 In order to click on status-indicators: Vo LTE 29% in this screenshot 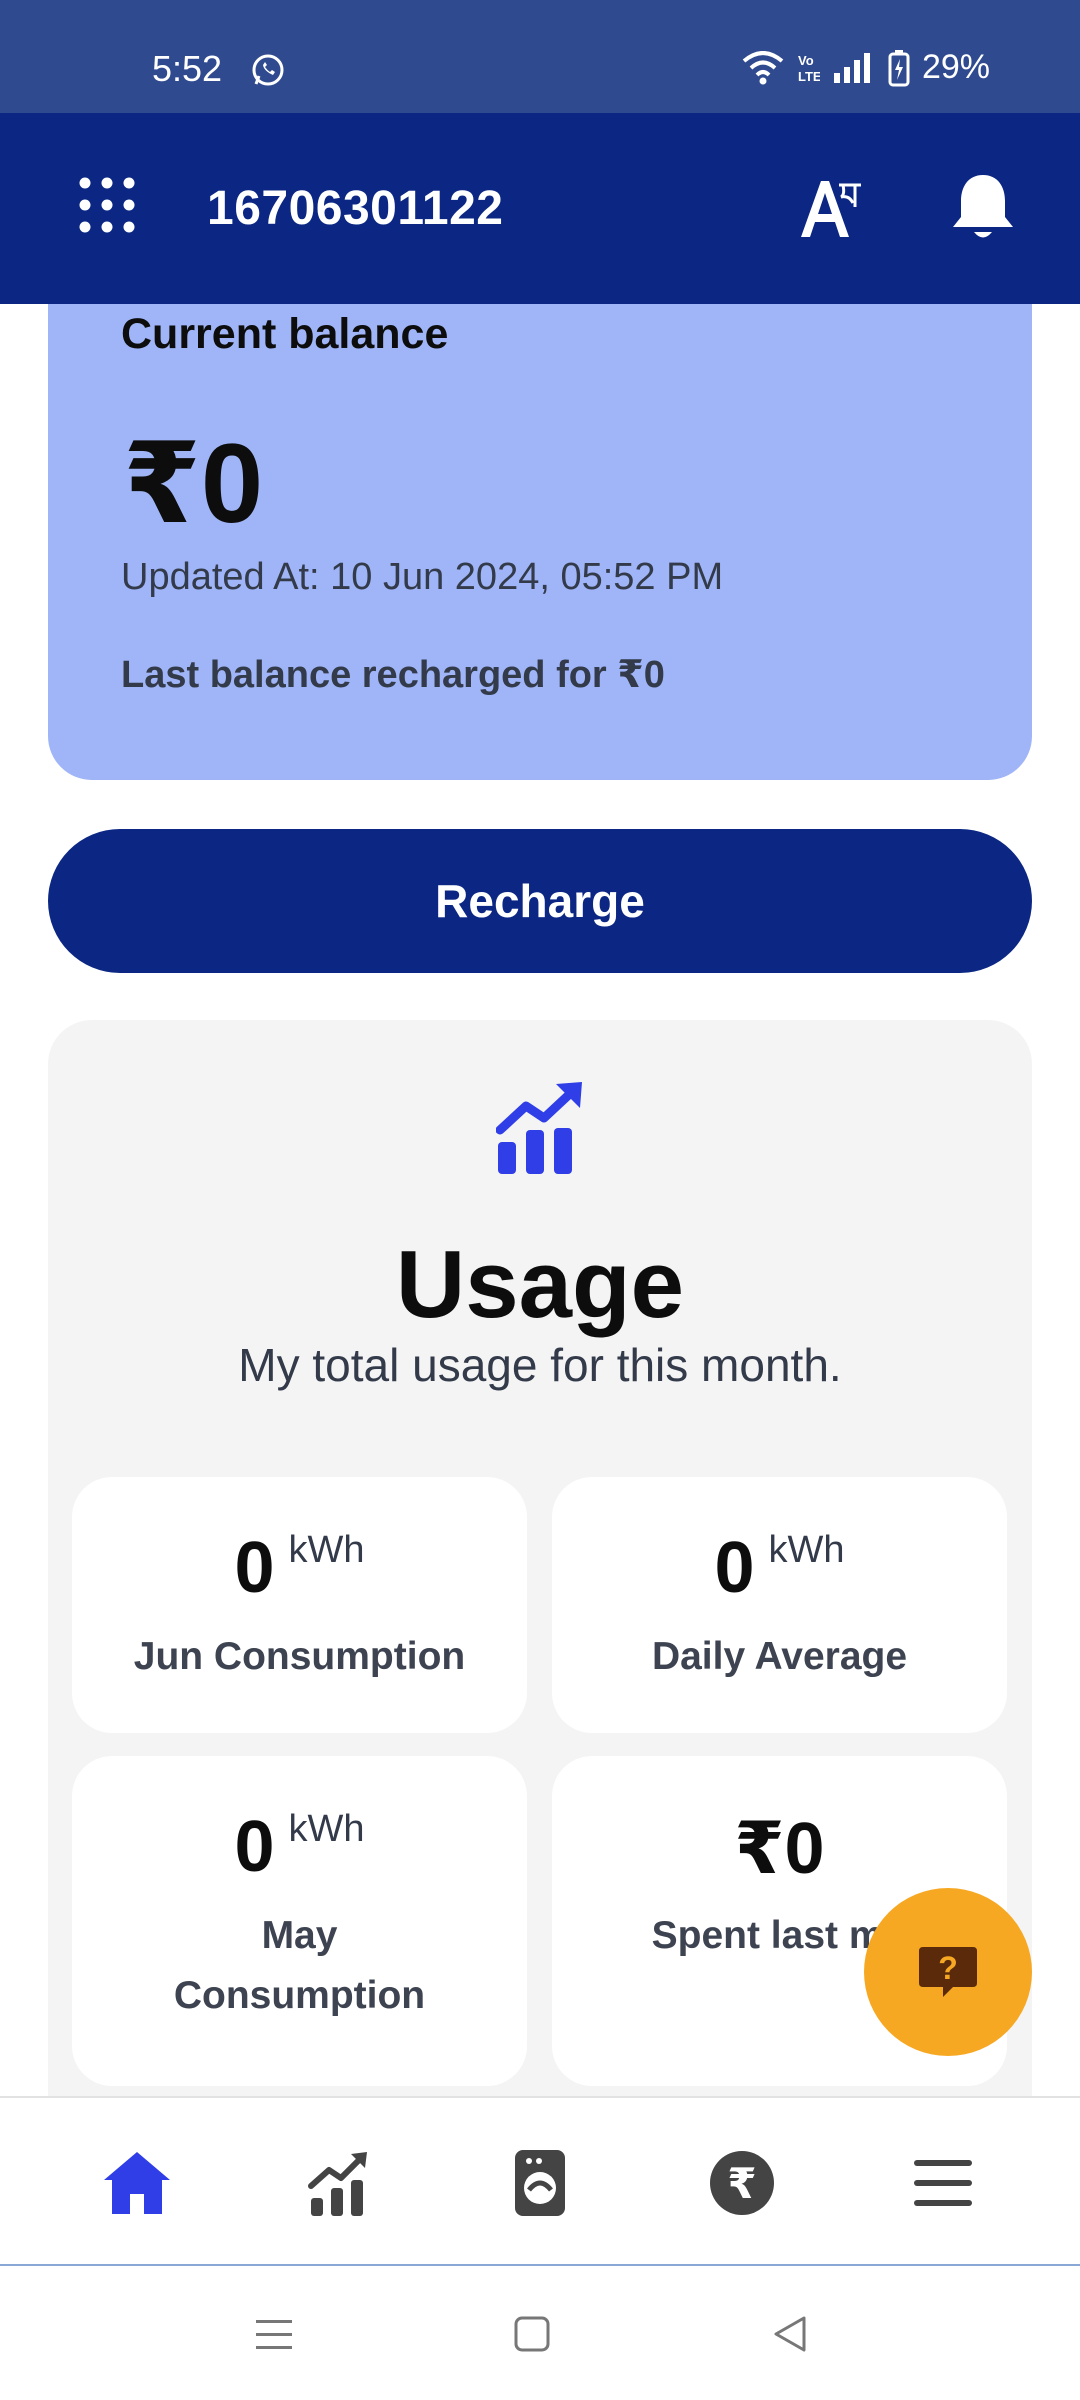, I will do `click(866, 67)`.